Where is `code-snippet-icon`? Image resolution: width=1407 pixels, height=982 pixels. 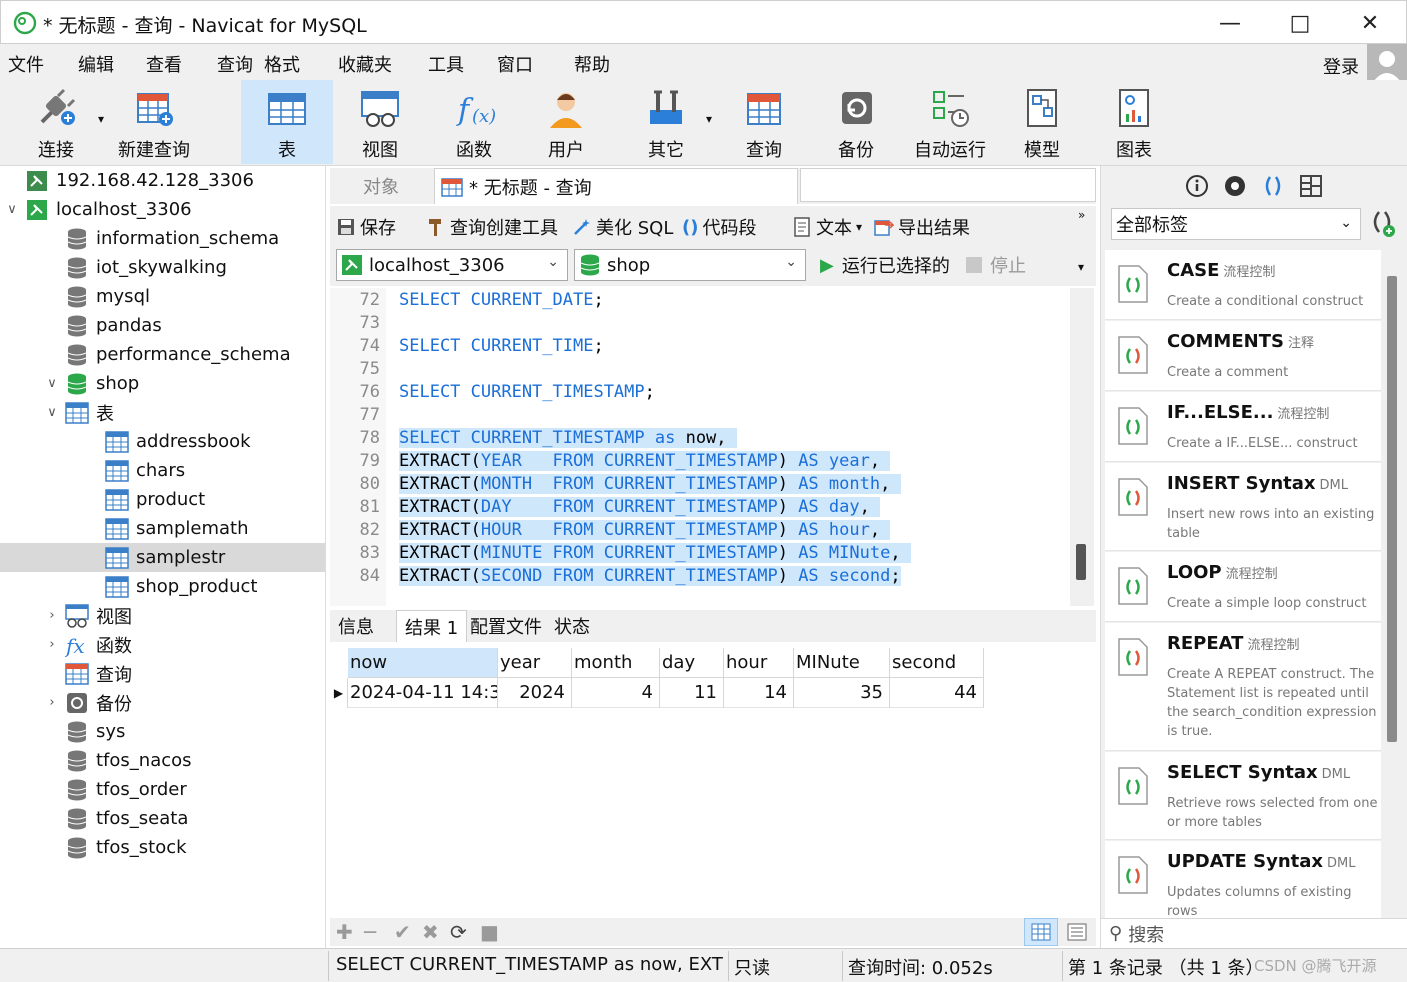 code-snippet-icon is located at coordinates (1273, 186).